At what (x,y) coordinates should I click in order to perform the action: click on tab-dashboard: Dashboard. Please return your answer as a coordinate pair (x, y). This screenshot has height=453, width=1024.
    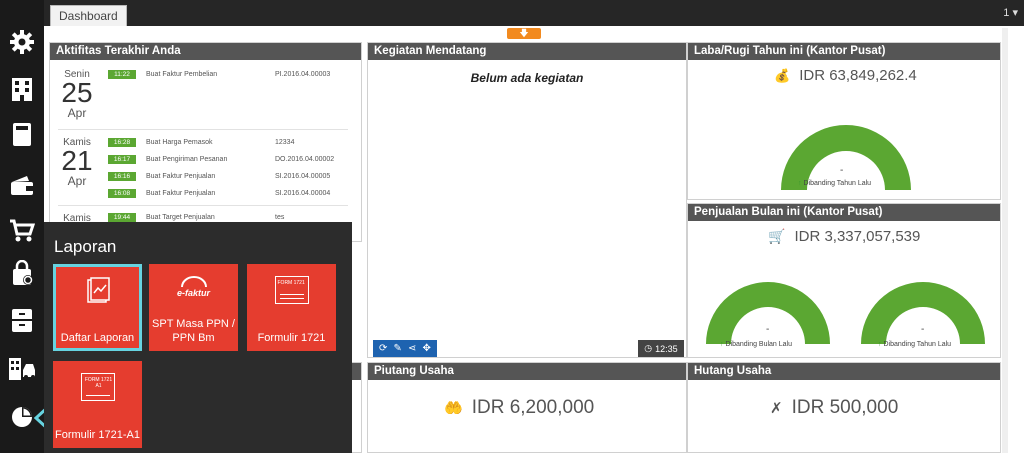
    Looking at the image, I should click on (88, 15).